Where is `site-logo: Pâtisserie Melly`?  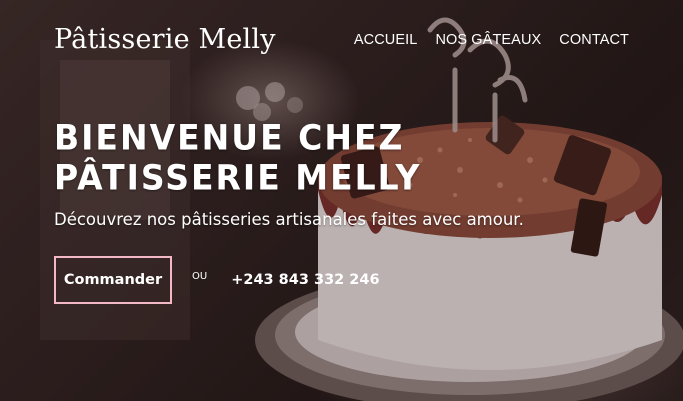 site-logo: Pâtisserie Melly is located at coordinates (165, 39).